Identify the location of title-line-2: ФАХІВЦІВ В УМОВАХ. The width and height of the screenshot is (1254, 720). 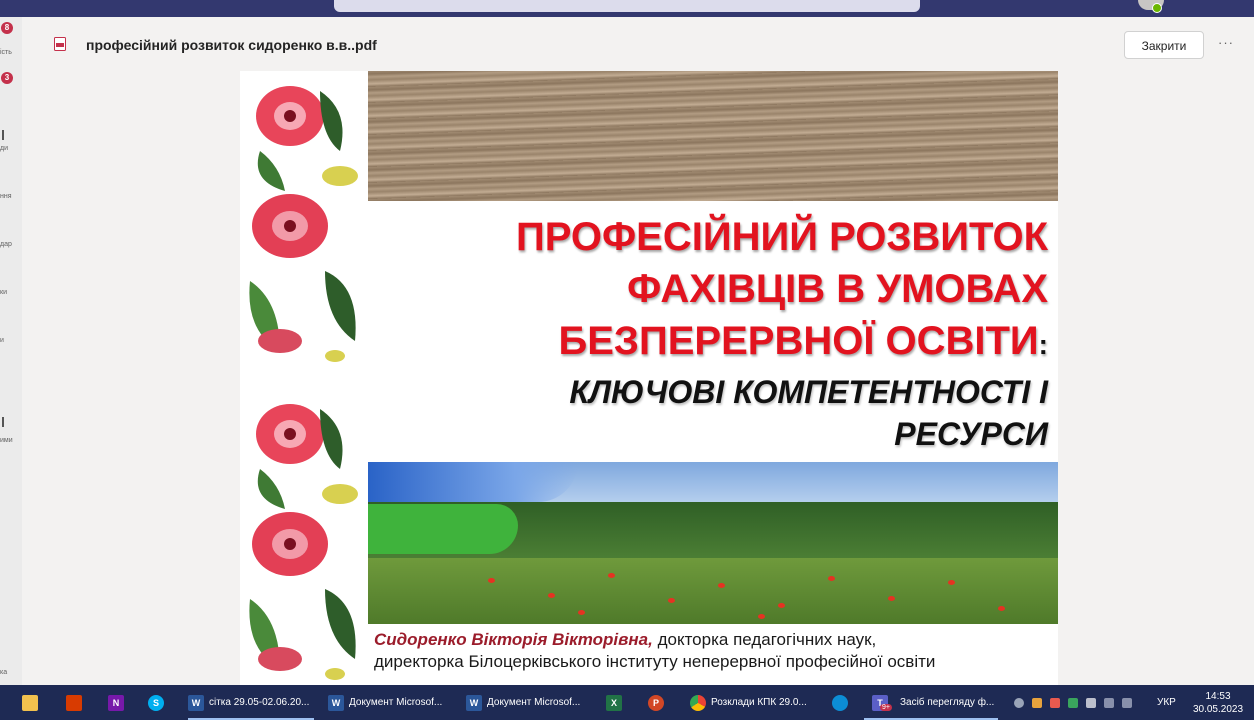
(837, 289).